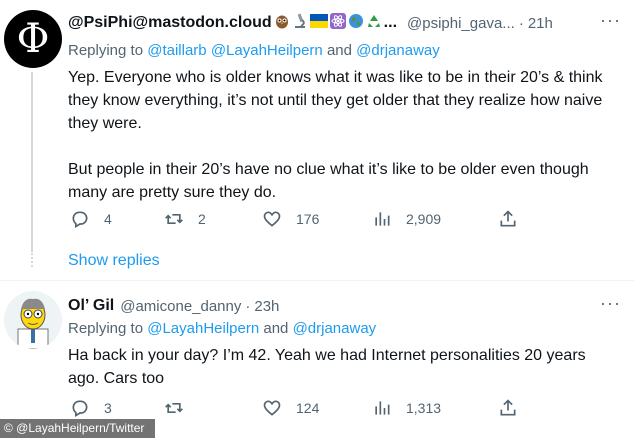 The image size is (634, 438). What do you see at coordinates (300, 23) in the screenshot?
I see `microscope-emoji-icon` at bounding box center [300, 23].